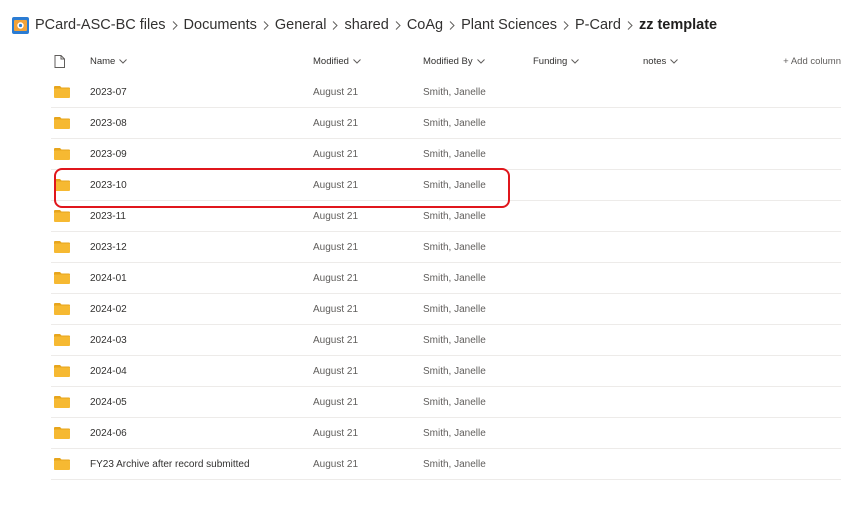 Image resolution: width=846 pixels, height=505 pixels. I want to click on column-header-modified: Modified, so click(368, 61).